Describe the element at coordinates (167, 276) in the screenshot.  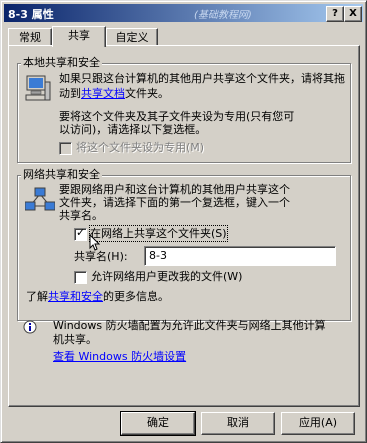
I see `allow-change-label: 允许网络用户更改我的文件(W)` at that location.